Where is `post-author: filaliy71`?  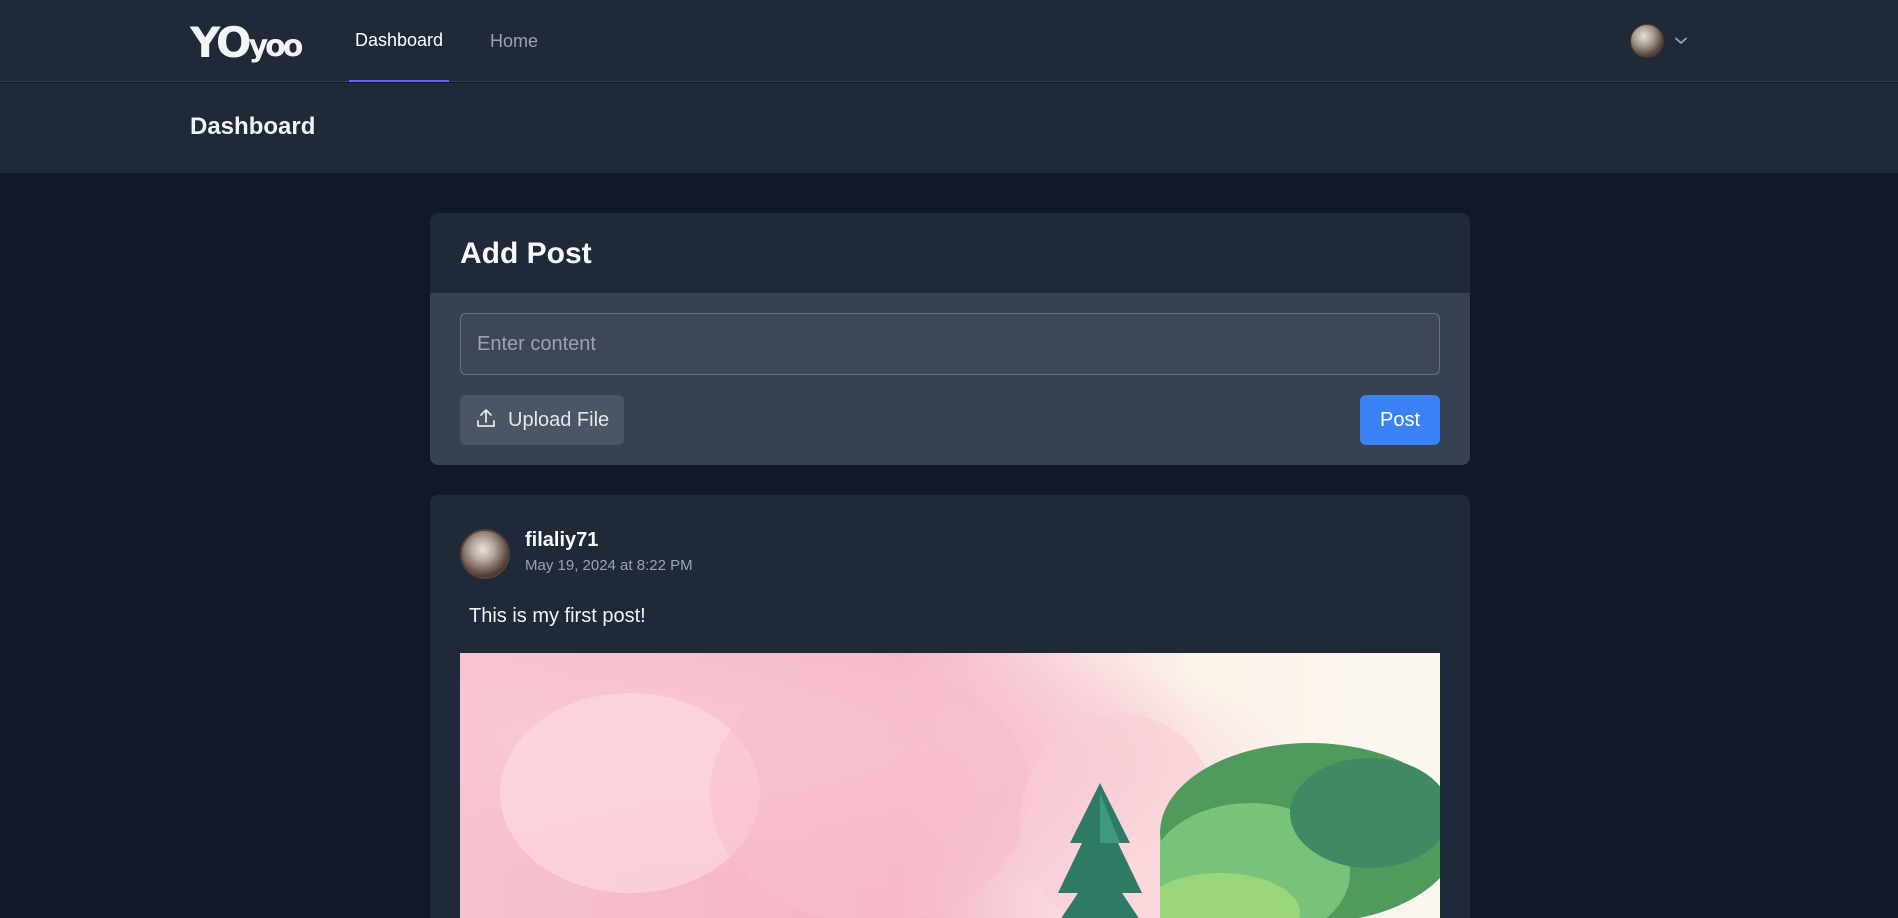 post-author: filaliy71 is located at coordinates (561, 540).